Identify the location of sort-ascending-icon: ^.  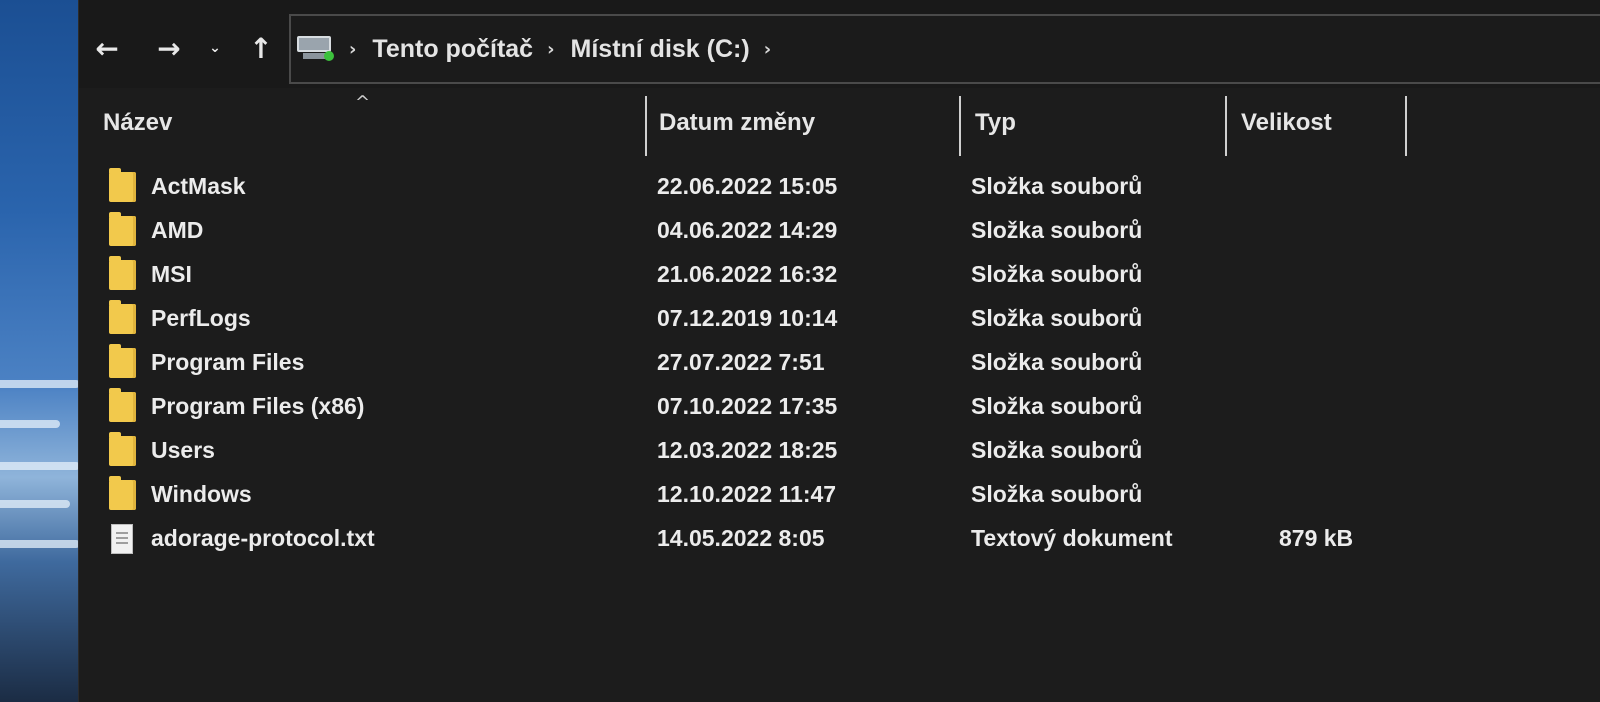
(363, 102).